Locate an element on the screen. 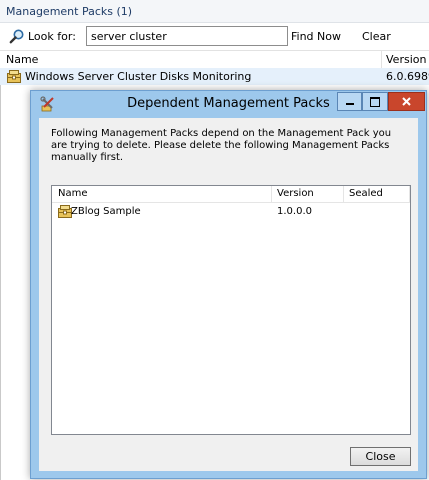  pane-title: Management Packs (1) is located at coordinates (69, 11).